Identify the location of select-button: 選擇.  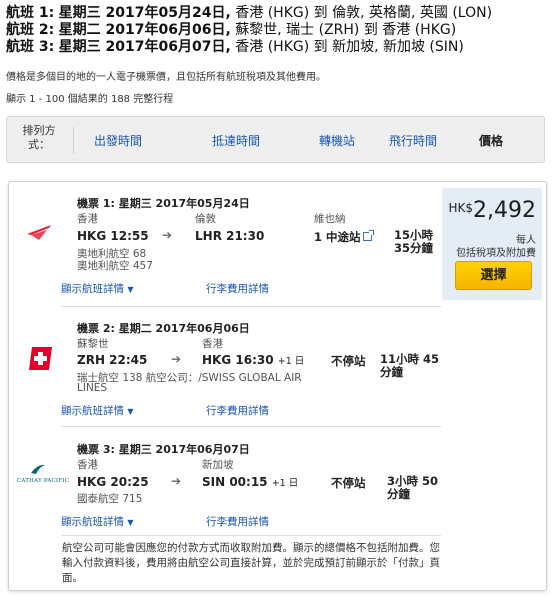
(493, 275).